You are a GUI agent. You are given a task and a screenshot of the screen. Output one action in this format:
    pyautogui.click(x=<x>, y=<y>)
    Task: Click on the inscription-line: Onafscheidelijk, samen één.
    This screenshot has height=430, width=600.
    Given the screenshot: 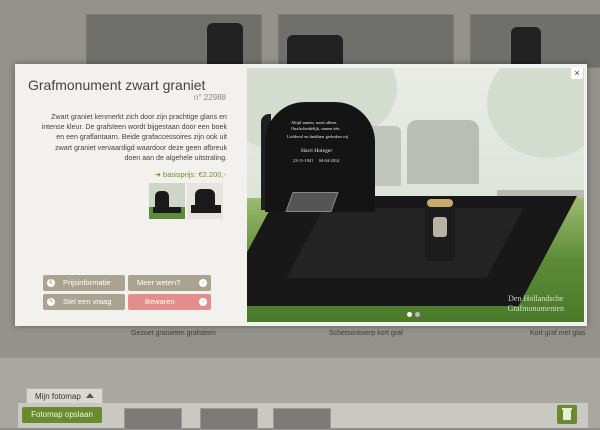 What is the action you would take?
    pyautogui.click(x=316, y=128)
    